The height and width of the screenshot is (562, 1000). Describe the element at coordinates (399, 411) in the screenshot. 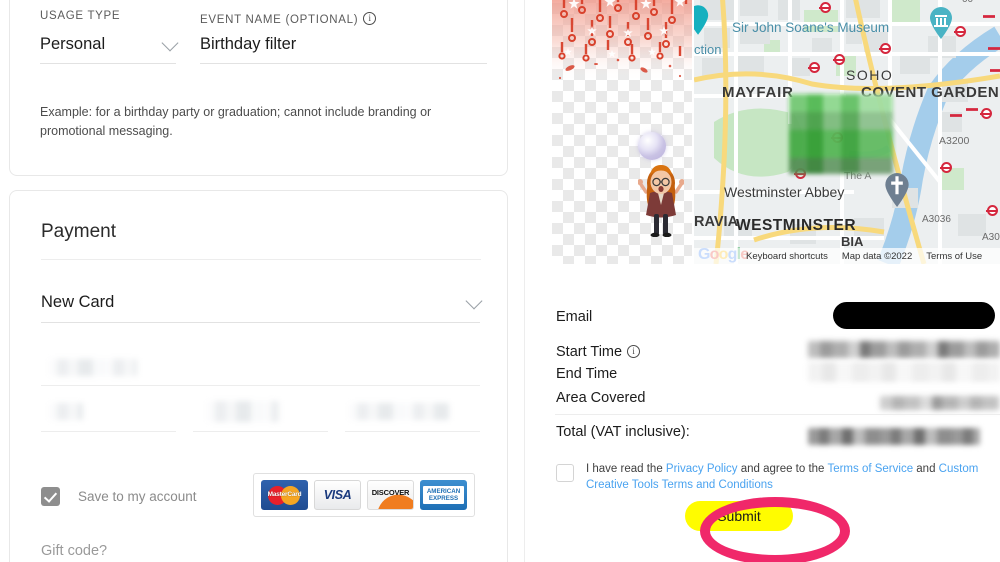

I see `card-zip-redaction` at that location.